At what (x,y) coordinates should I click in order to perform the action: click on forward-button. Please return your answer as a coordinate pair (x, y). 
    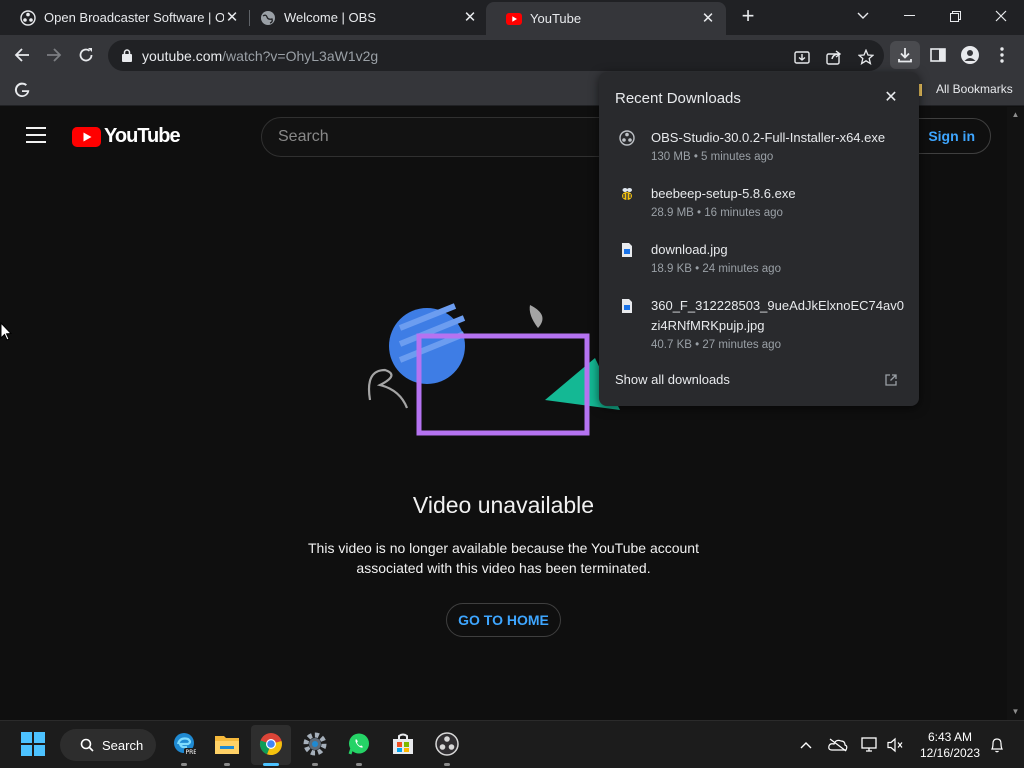
    Looking at the image, I should click on (54, 55).